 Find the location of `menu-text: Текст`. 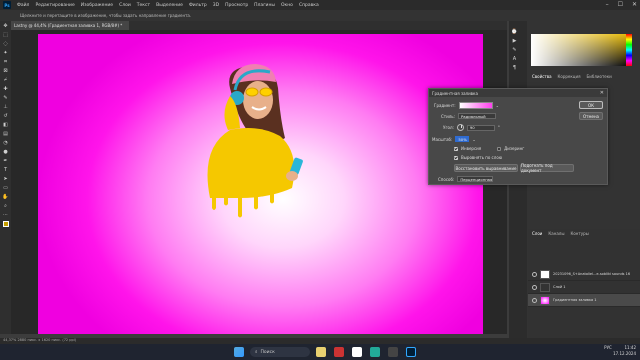

menu-text: Текст is located at coordinates (143, 5).